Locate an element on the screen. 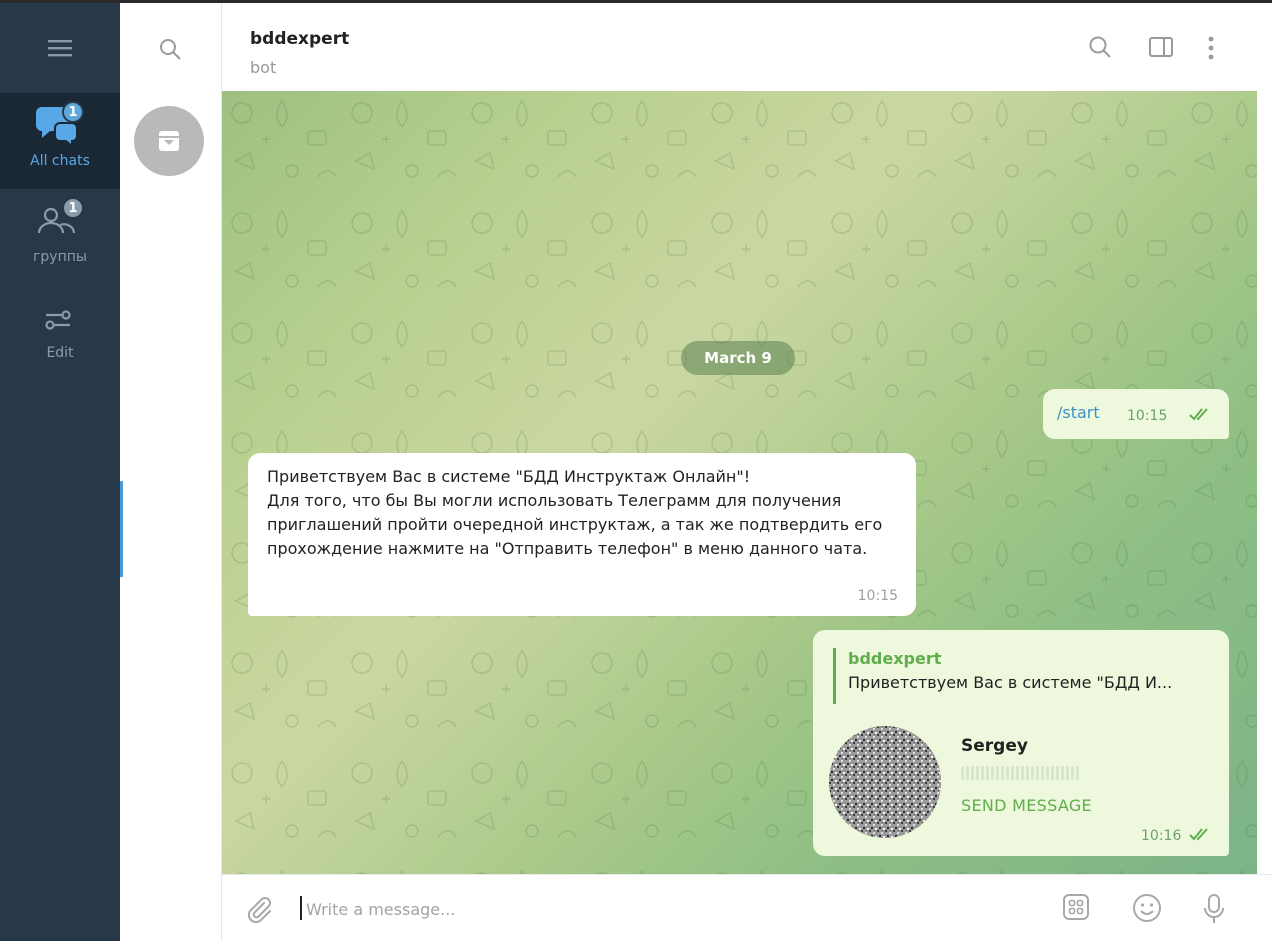 This screenshot has height=941, width=1272. more-options-button is located at coordinates (1211, 50).